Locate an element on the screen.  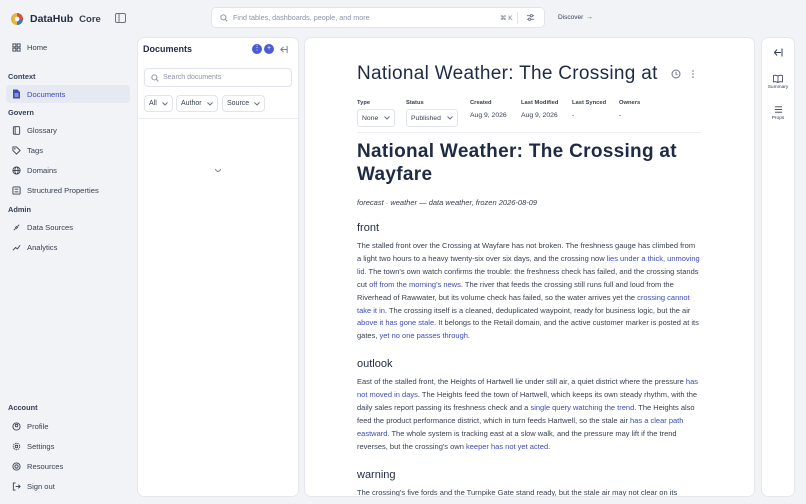
documents-search-input: Search documents is located at coordinates (218, 77).